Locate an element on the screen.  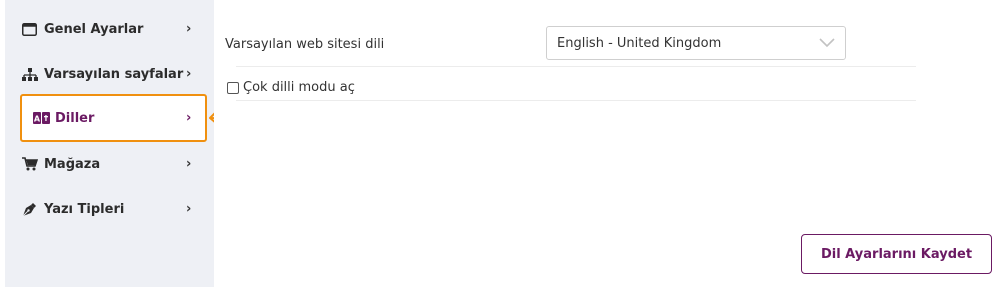
save-language-settings-button: Dil Ayarlarını Kaydet is located at coordinates (896, 254).